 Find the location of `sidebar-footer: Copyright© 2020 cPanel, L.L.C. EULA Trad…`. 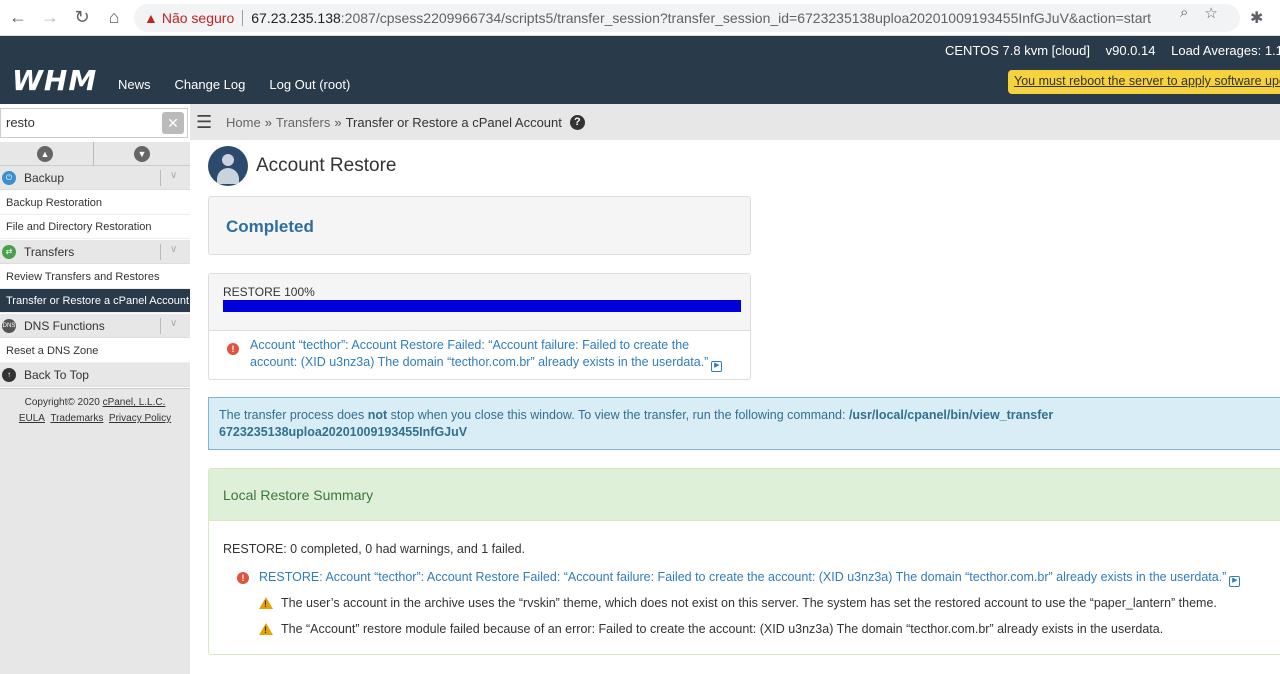

sidebar-footer: Copyright© 2020 cPanel, L.L.C. EULA Trad… is located at coordinates (95, 531).